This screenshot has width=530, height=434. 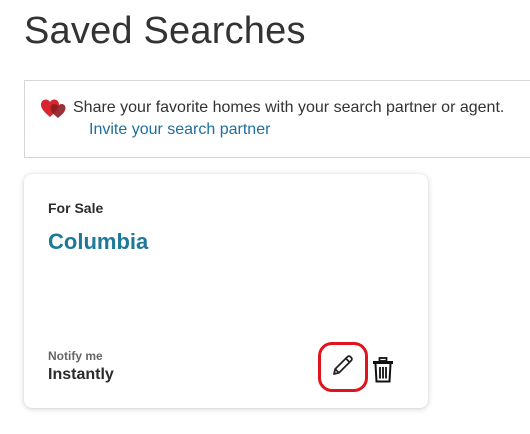 What do you see at coordinates (75, 356) in the screenshot?
I see `notify-label: Notify me` at bounding box center [75, 356].